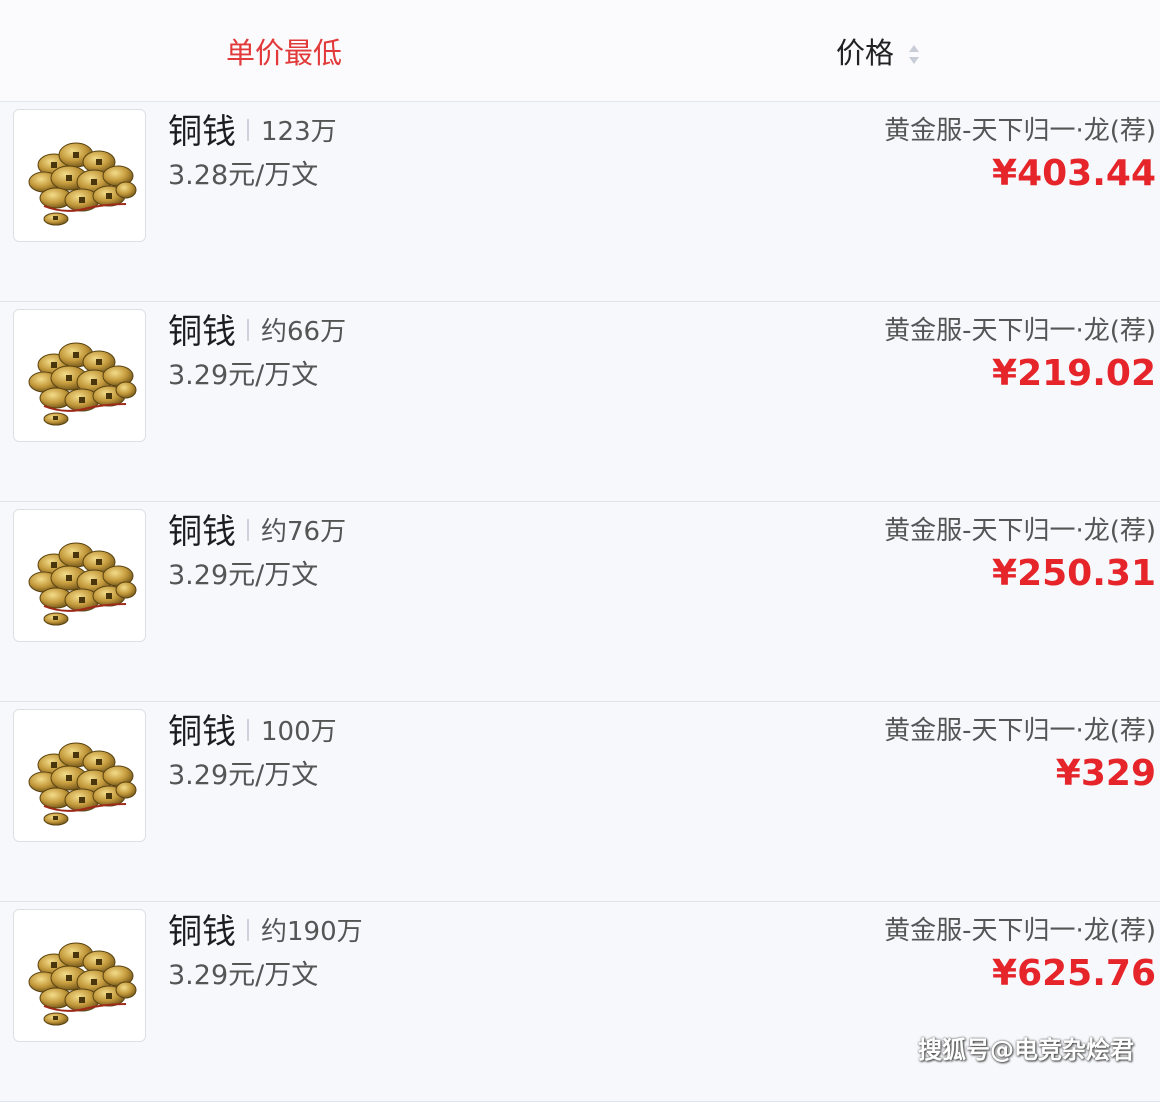  Describe the element at coordinates (312, 932) in the screenshot. I see `item-quantity: 约190万` at that location.